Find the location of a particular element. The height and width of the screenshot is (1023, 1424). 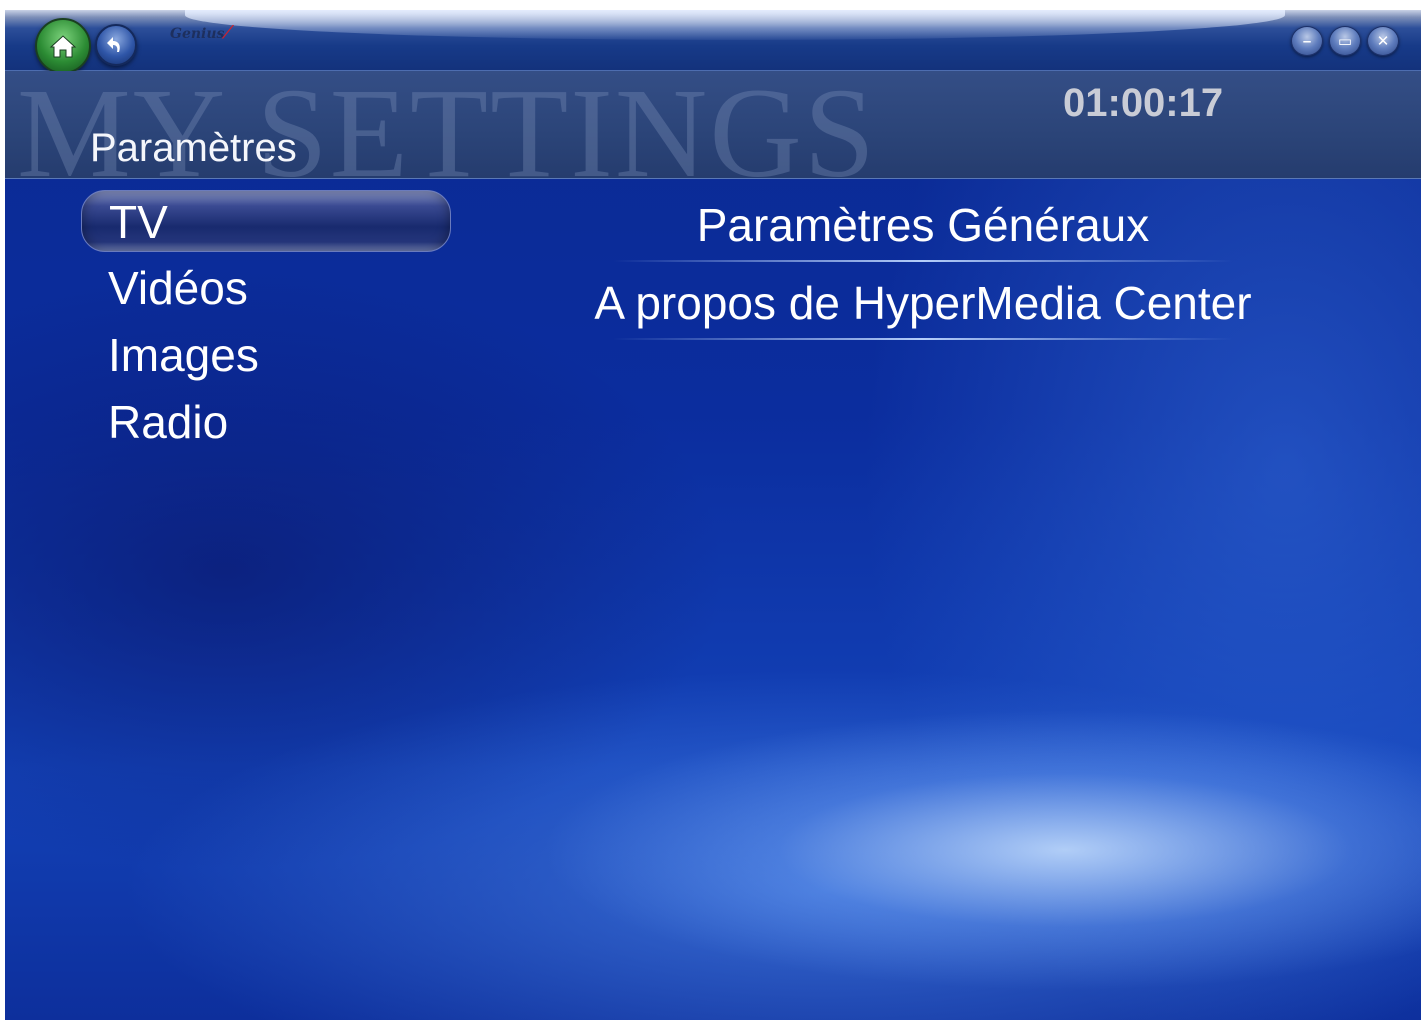

menu-item-videos: Vidéos is located at coordinates (266, 288).